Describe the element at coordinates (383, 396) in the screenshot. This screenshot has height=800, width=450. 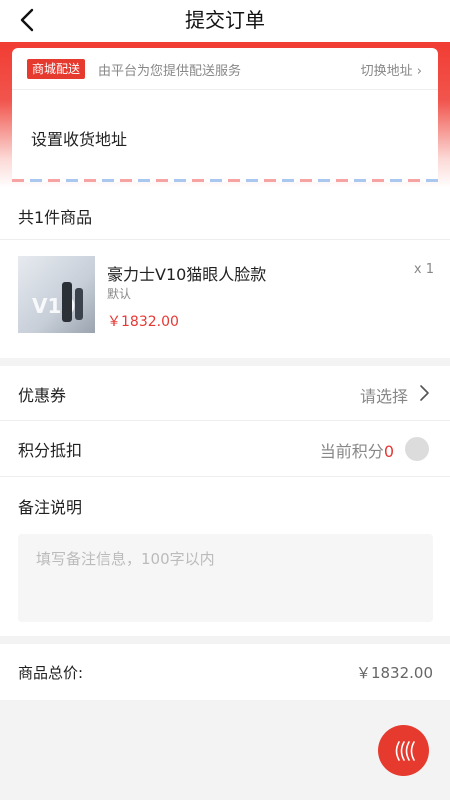
I see `coupon-value: 请选择` at that location.